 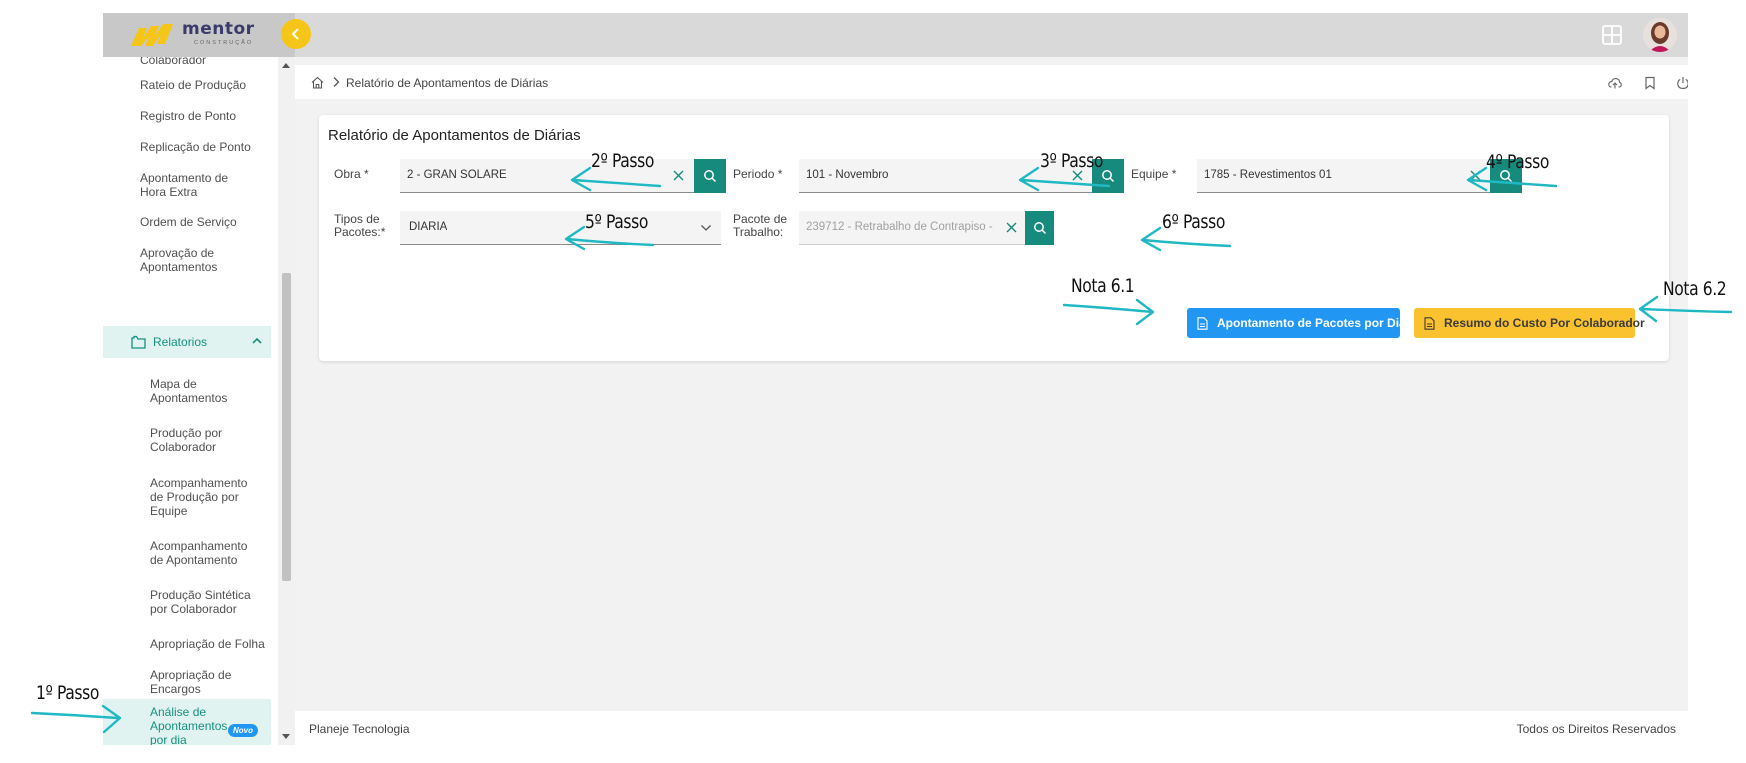 I want to click on pacotes-por-dia-button: Apontamento de Pacotes por Dia, so click(x=1296, y=323).